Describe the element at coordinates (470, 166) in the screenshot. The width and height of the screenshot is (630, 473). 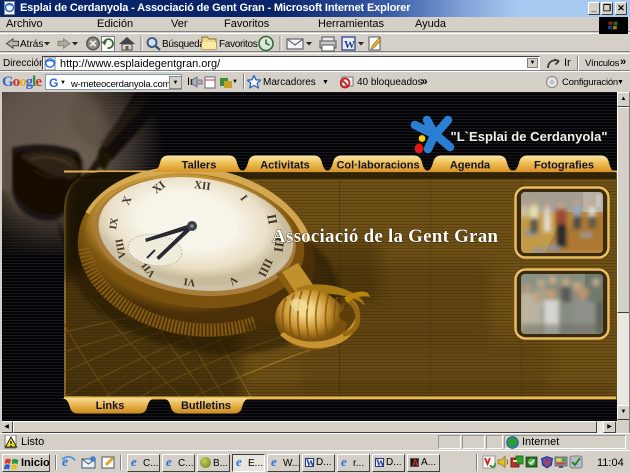
I see `svg-text: Agenda` at that location.